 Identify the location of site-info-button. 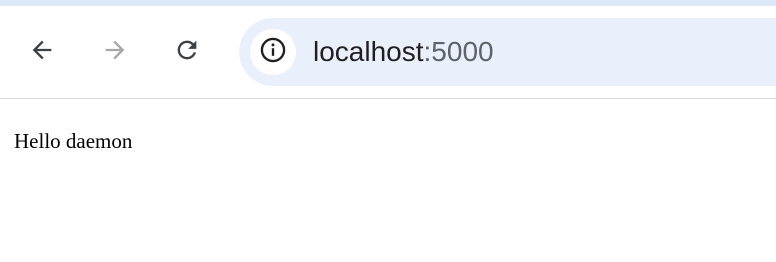
(273, 52).